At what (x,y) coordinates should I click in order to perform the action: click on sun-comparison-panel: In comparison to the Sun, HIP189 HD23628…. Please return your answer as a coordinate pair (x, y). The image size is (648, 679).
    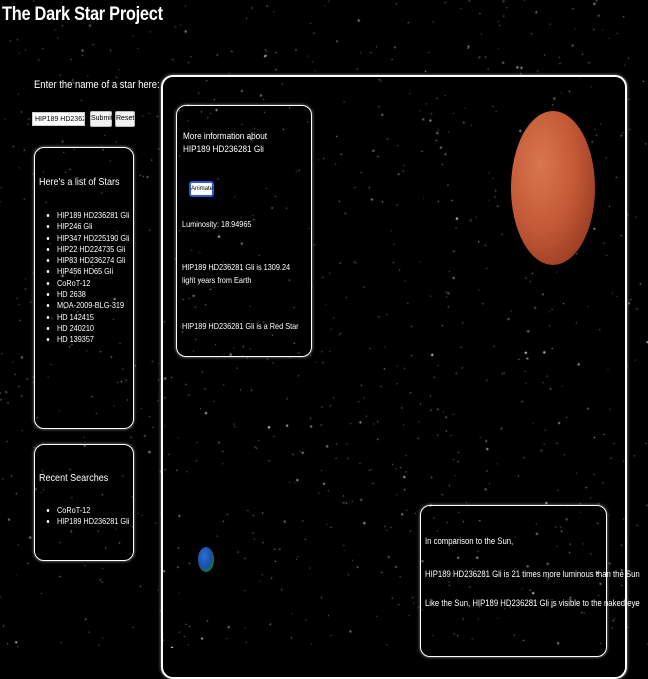
    Looking at the image, I should click on (530, 581).